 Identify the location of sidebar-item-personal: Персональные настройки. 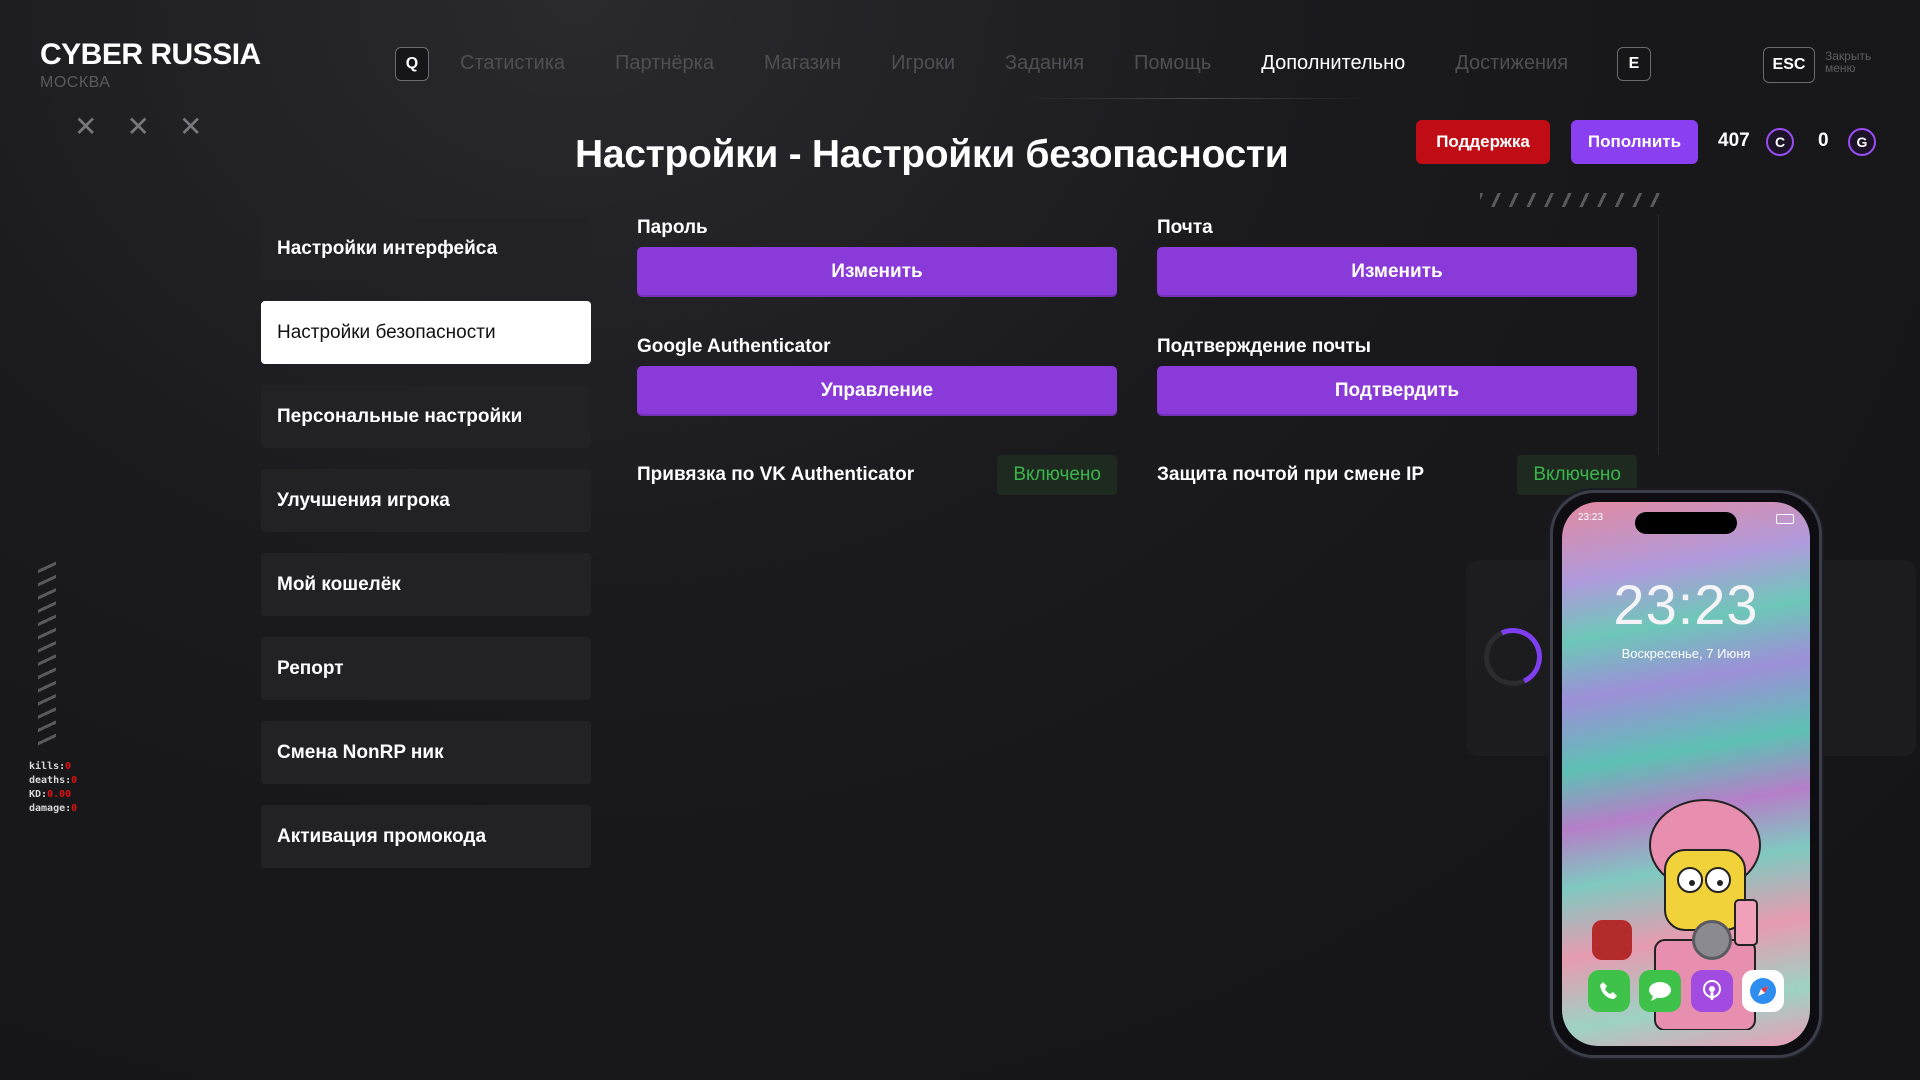
(426, 416).